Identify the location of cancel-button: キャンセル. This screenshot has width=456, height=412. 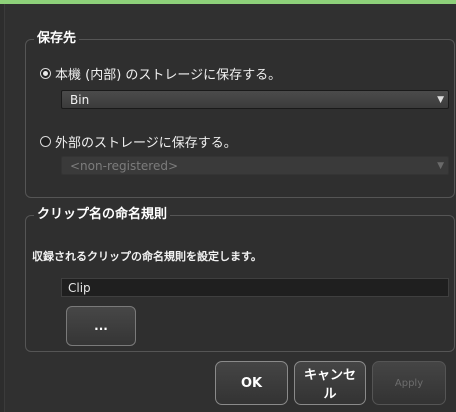
(330, 383).